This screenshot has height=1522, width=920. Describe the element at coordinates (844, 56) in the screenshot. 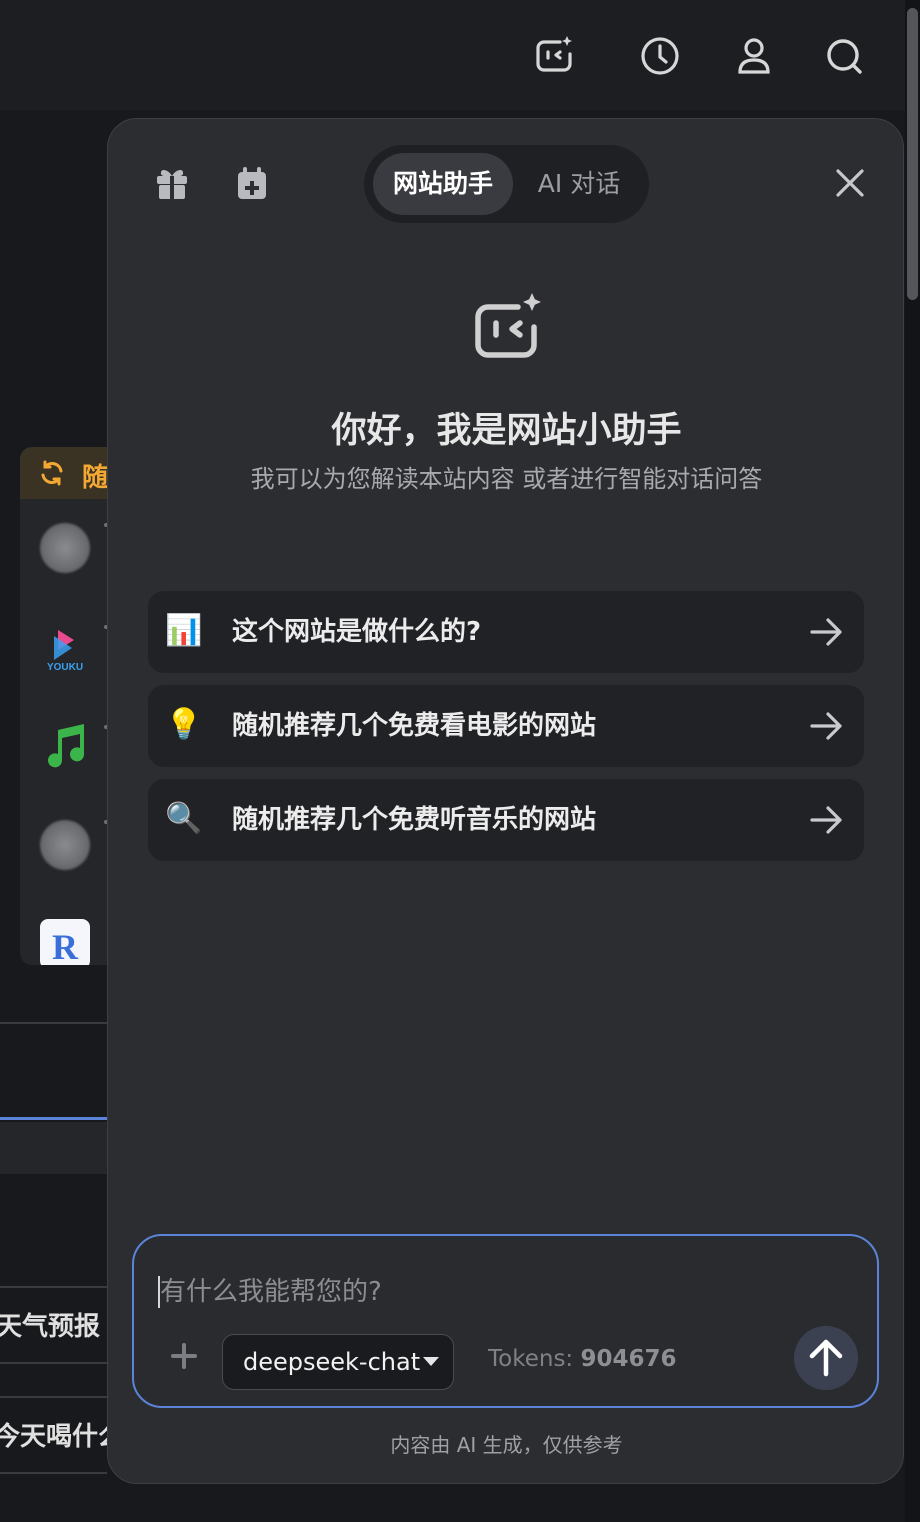

I see `search-icon` at that location.